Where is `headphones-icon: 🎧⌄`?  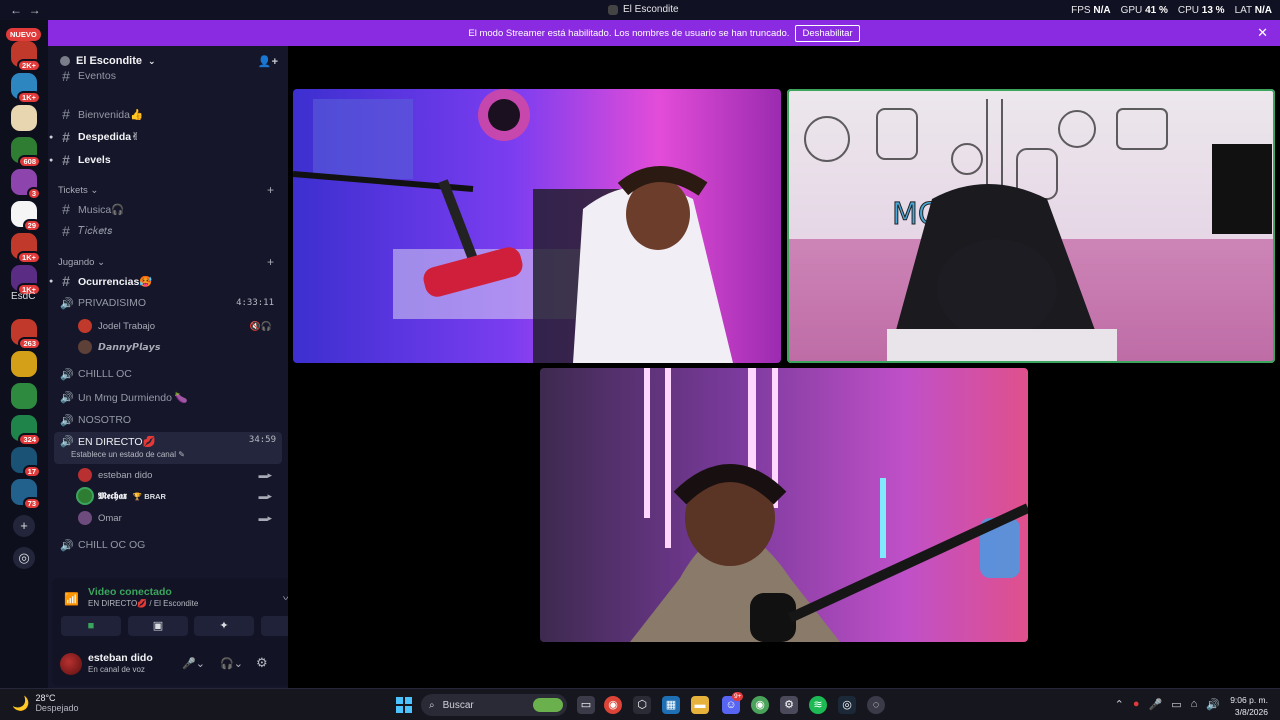
headphones-icon: 🎧⌄ is located at coordinates (231, 663).